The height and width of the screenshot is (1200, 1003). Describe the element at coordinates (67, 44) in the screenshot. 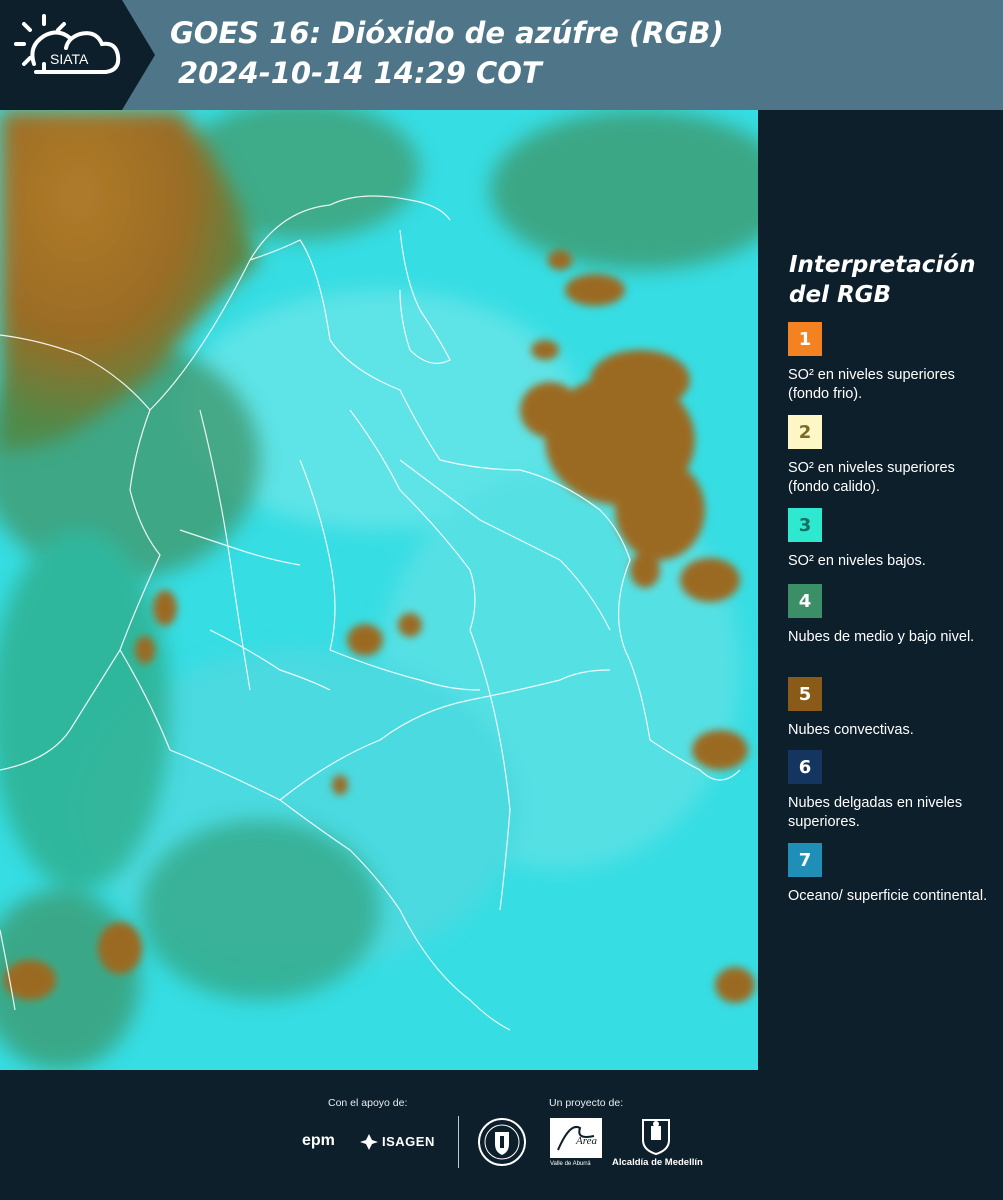

I see `sun-cloud-icon: SIATA` at that location.